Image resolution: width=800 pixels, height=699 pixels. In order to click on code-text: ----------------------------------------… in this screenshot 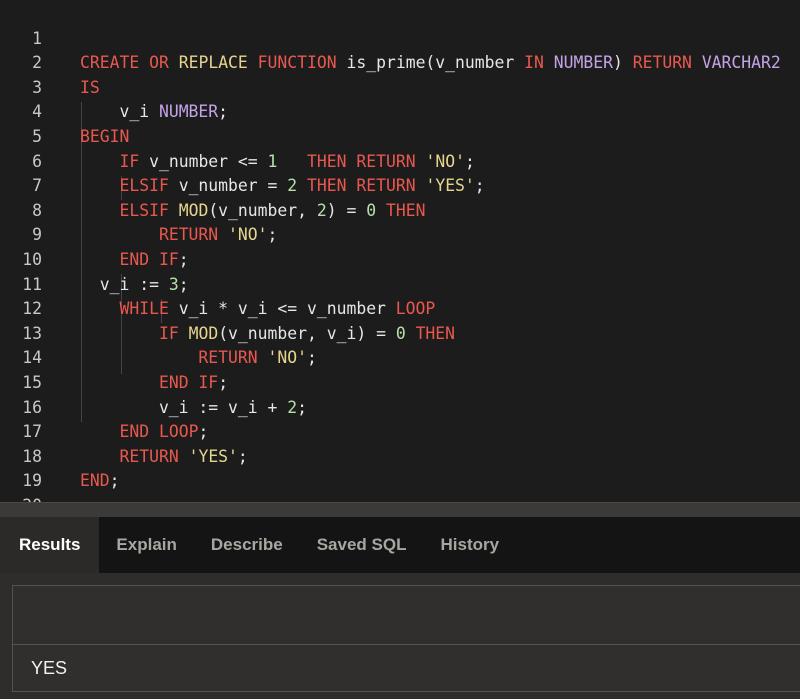, I will do `click(376, 498)`.